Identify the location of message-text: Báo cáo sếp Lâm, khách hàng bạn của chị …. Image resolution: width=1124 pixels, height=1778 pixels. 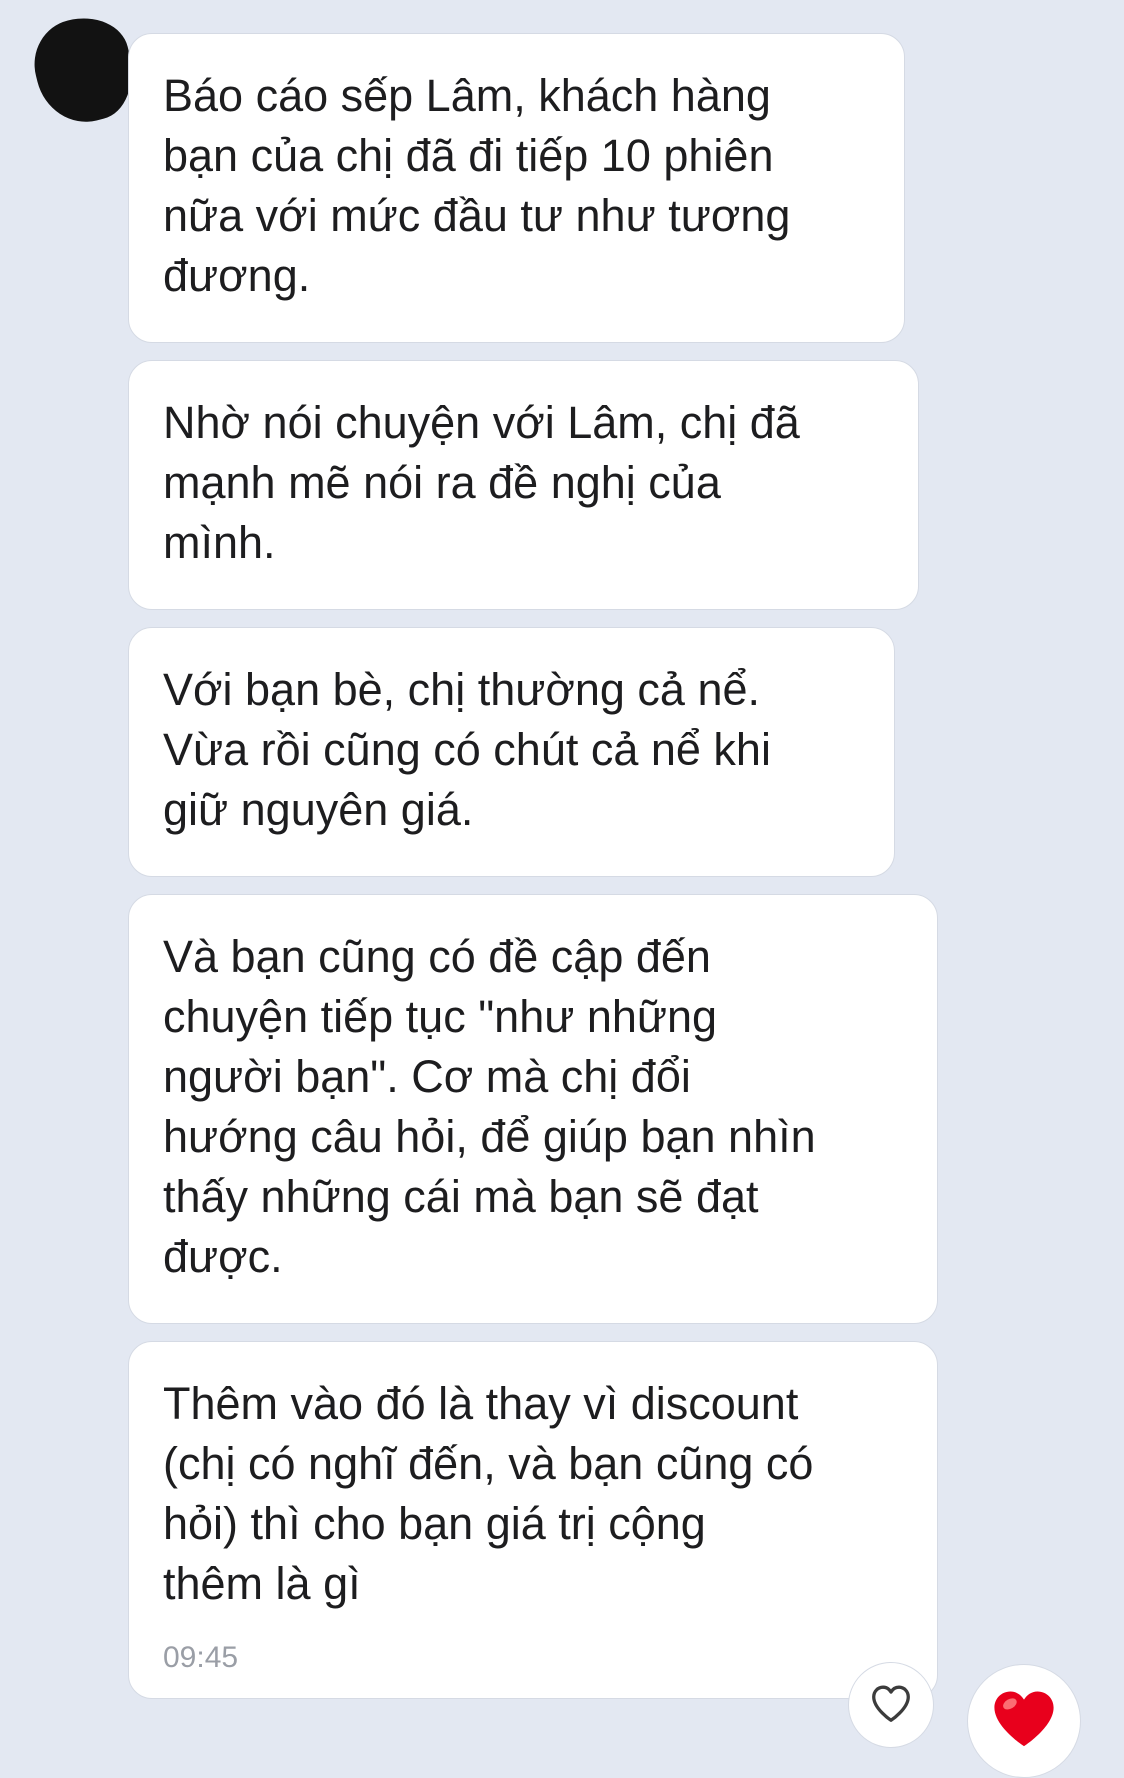
(477, 185).